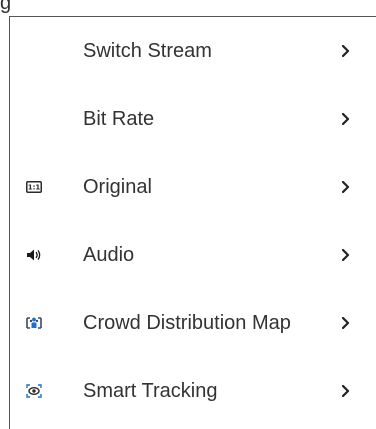 This screenshot has height=429, width=376. I want to click on crowd-map-icon, so click(34, 323).